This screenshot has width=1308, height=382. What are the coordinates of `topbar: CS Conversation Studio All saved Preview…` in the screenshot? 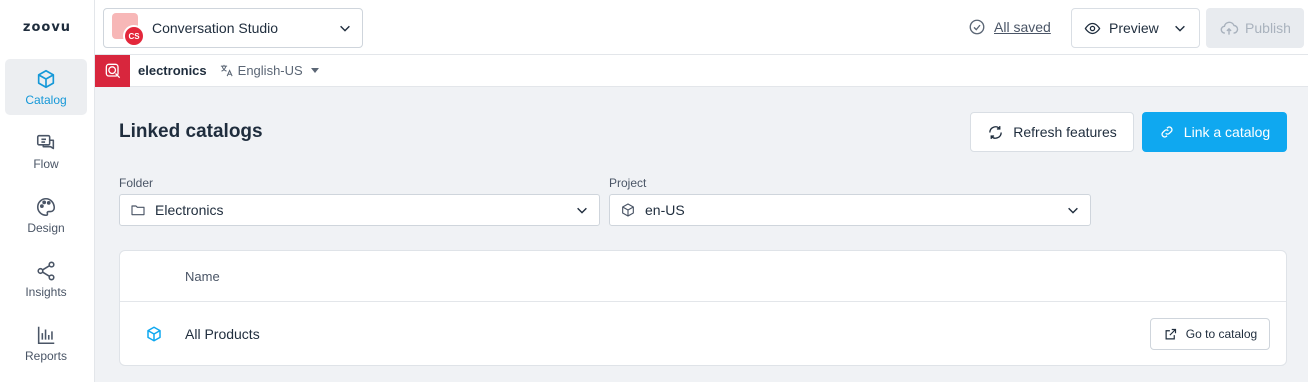 It's located at (701, 27).